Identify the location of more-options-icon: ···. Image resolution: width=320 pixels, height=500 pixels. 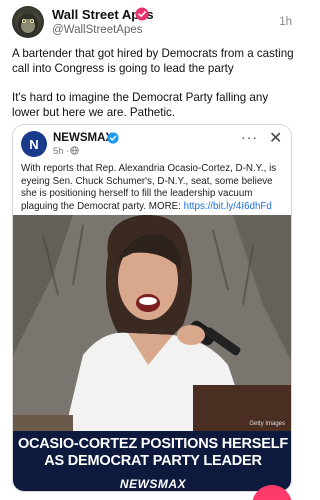
(249, 137).